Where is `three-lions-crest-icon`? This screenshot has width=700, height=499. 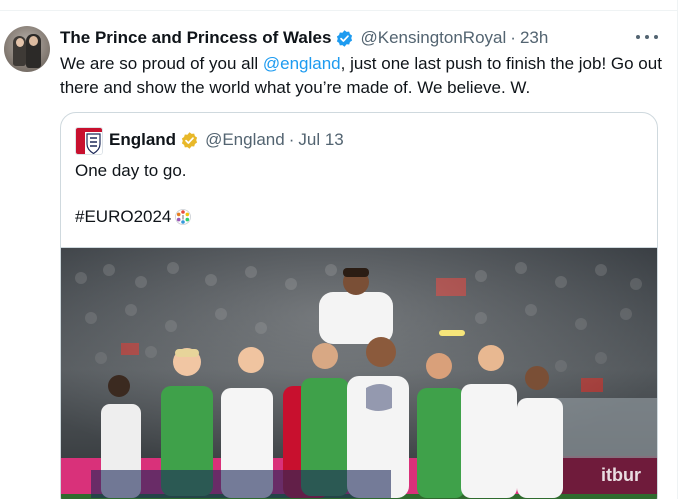
three-lions-crest-icon is located at coordinates (89, 141).